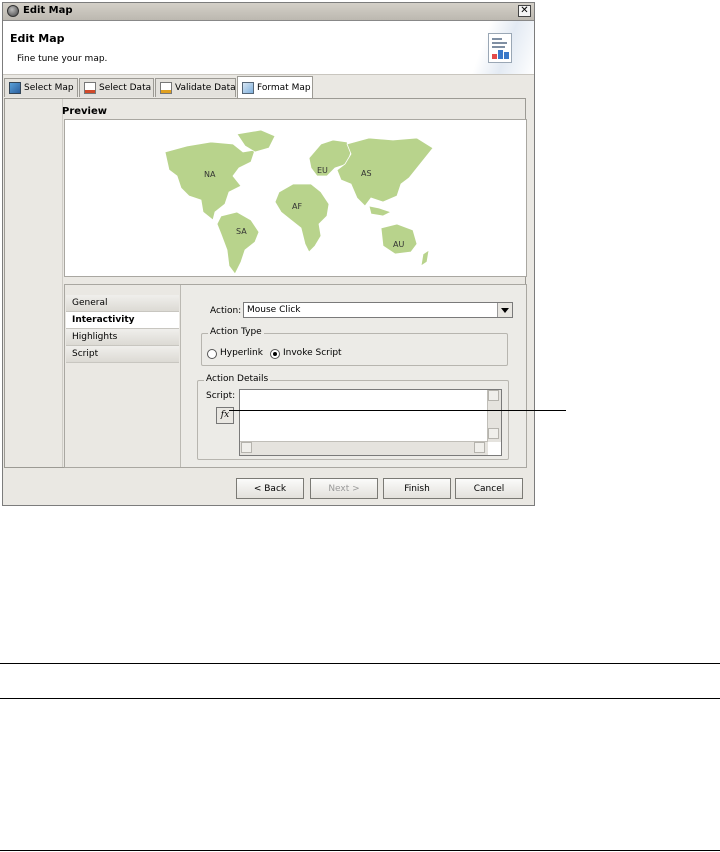  Describe the element at coordinates (302, 218) in the screenshot. I see `continent-africa` at that location.